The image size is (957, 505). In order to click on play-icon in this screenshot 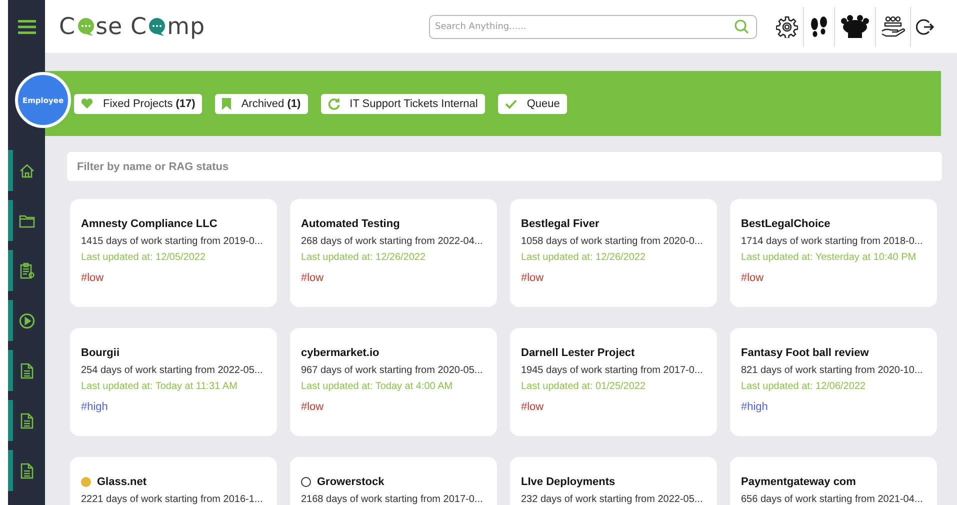, I will do `click(26, 320)`.